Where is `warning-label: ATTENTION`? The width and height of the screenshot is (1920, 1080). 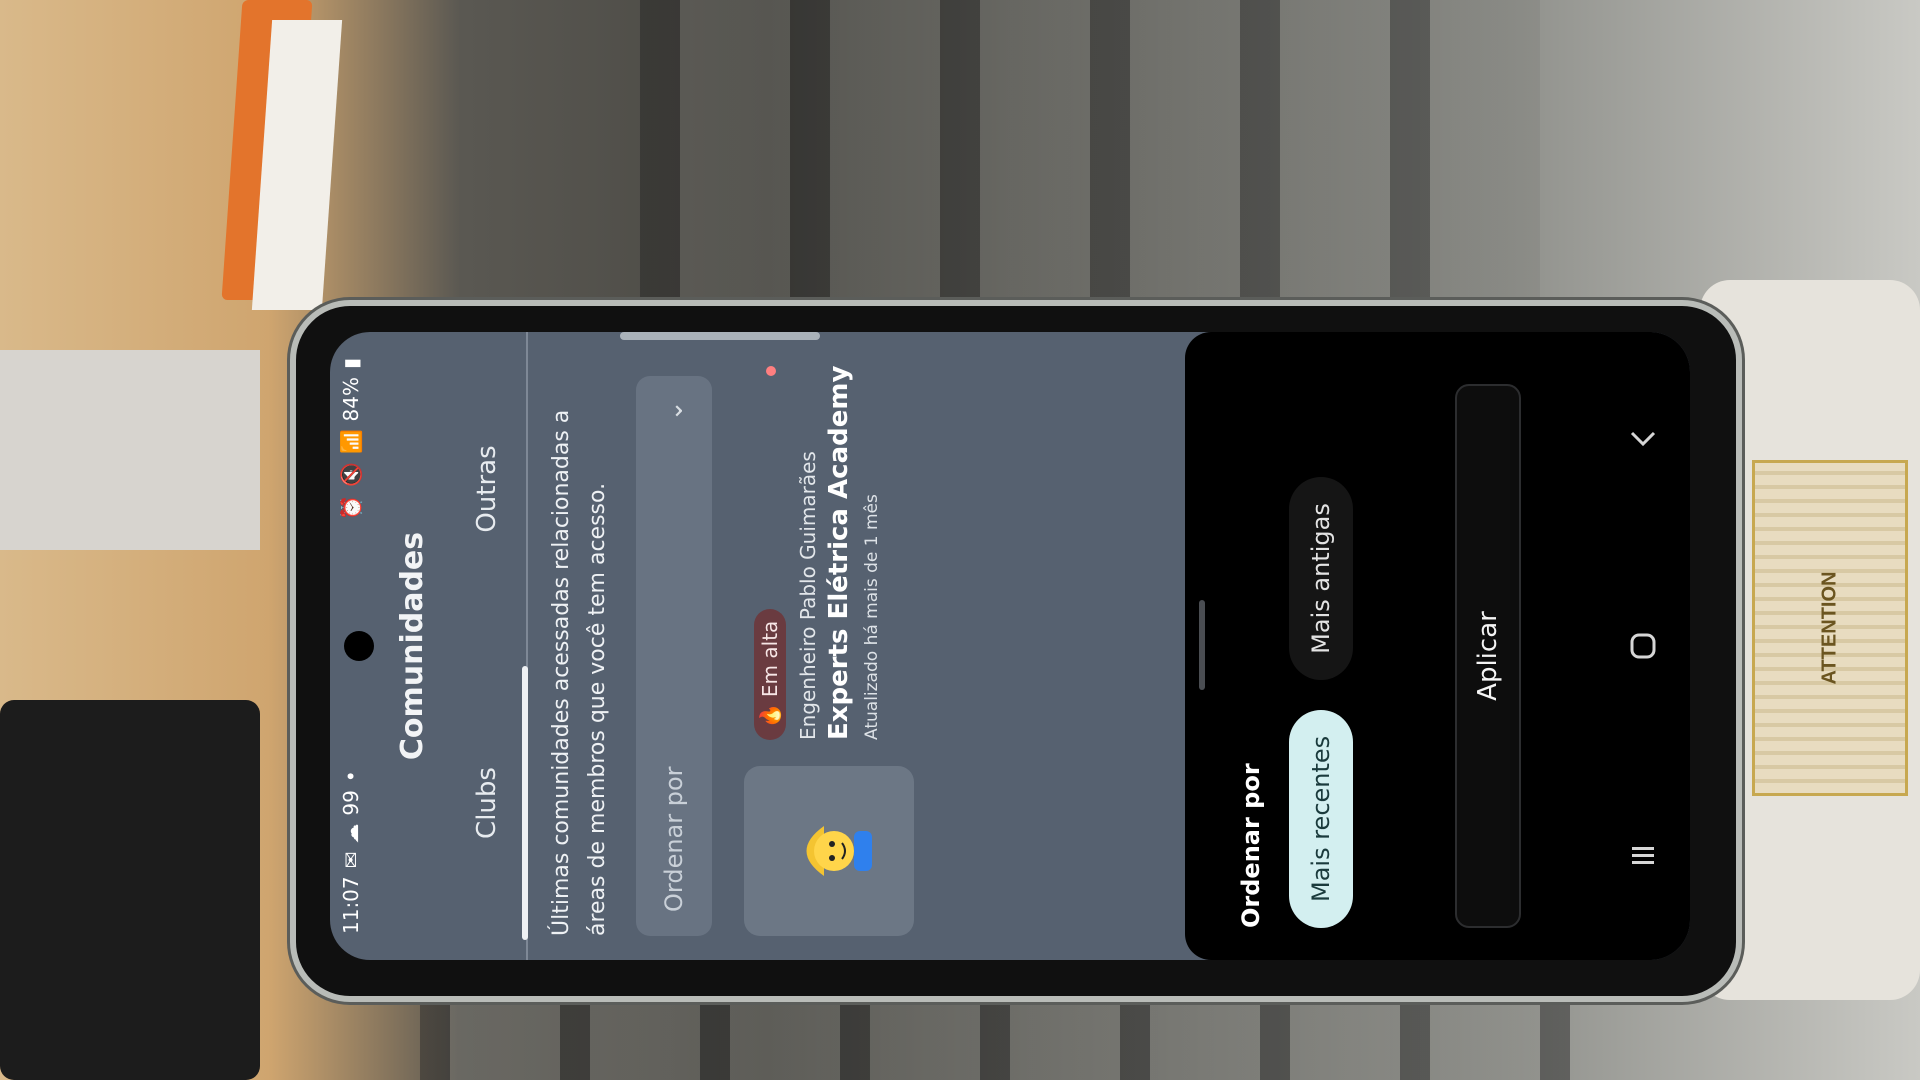 warning-label: ATTENTION is located at coordinates (1830, 628).